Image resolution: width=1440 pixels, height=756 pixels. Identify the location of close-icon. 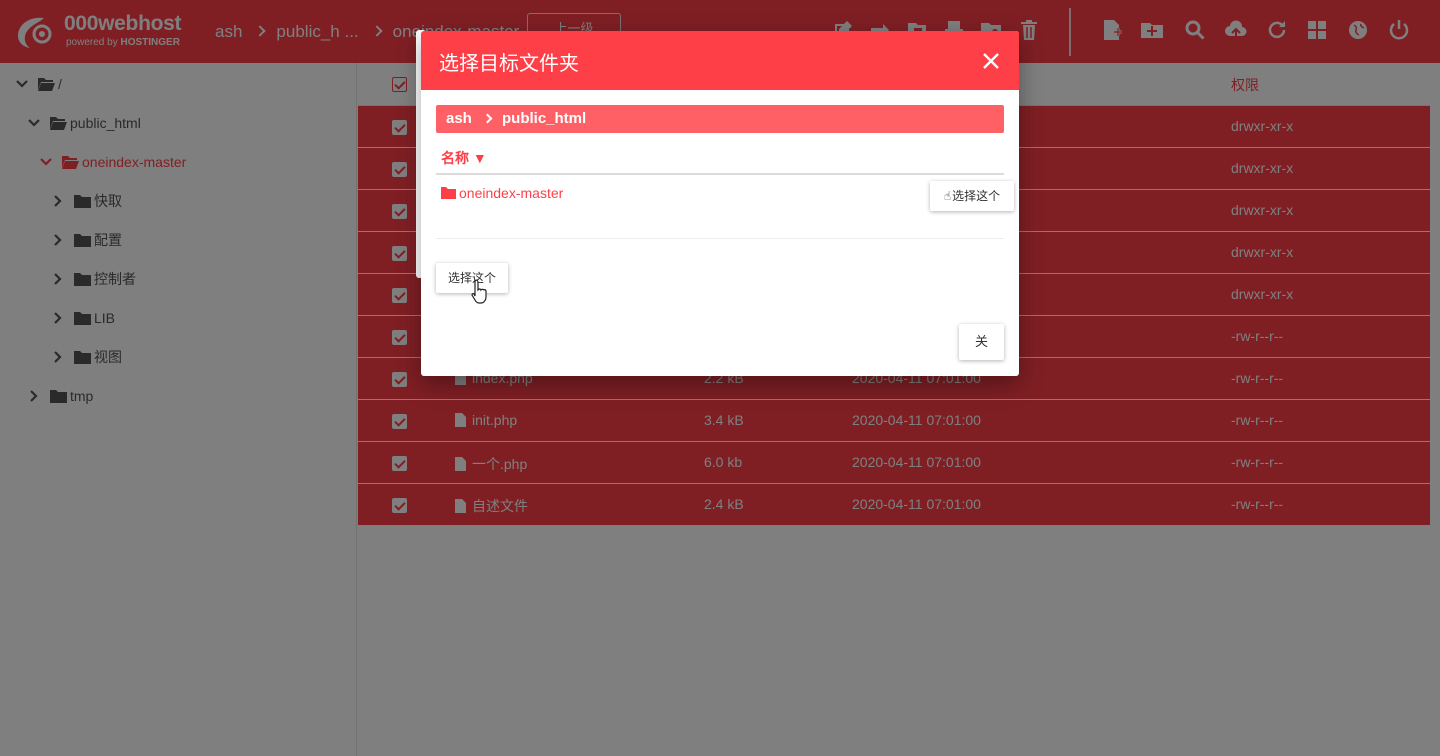
(991, 61).